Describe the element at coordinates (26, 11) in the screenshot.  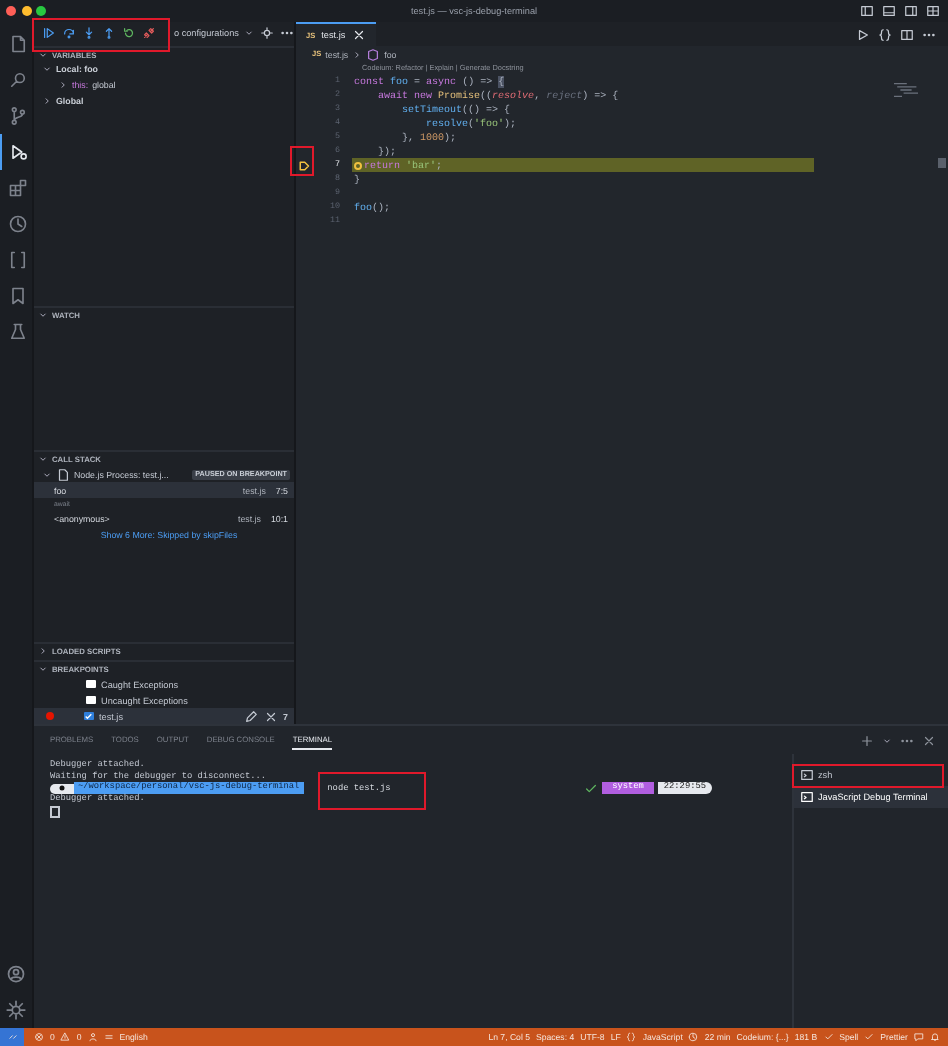
I see `minimize-button` at that location.